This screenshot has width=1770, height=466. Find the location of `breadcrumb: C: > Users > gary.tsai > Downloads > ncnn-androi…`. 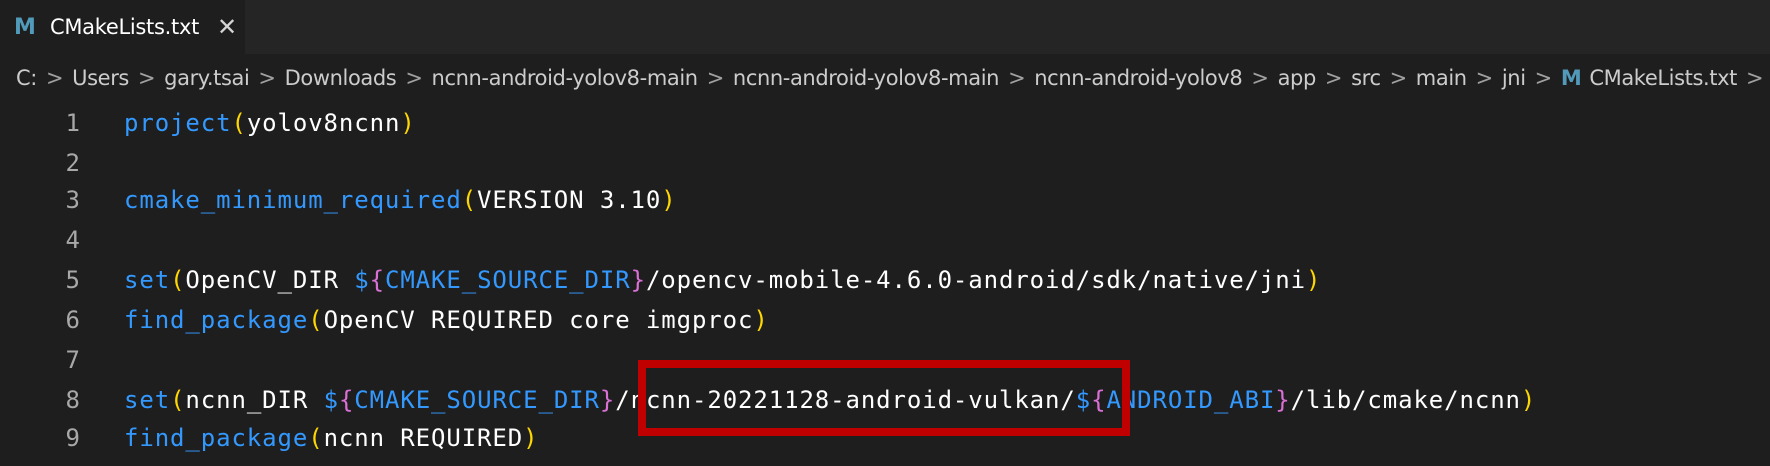

breadcrumb: C: > Users > gary.tsai > Downloads > ncnn-androi… is located at coordinates (885, 78).